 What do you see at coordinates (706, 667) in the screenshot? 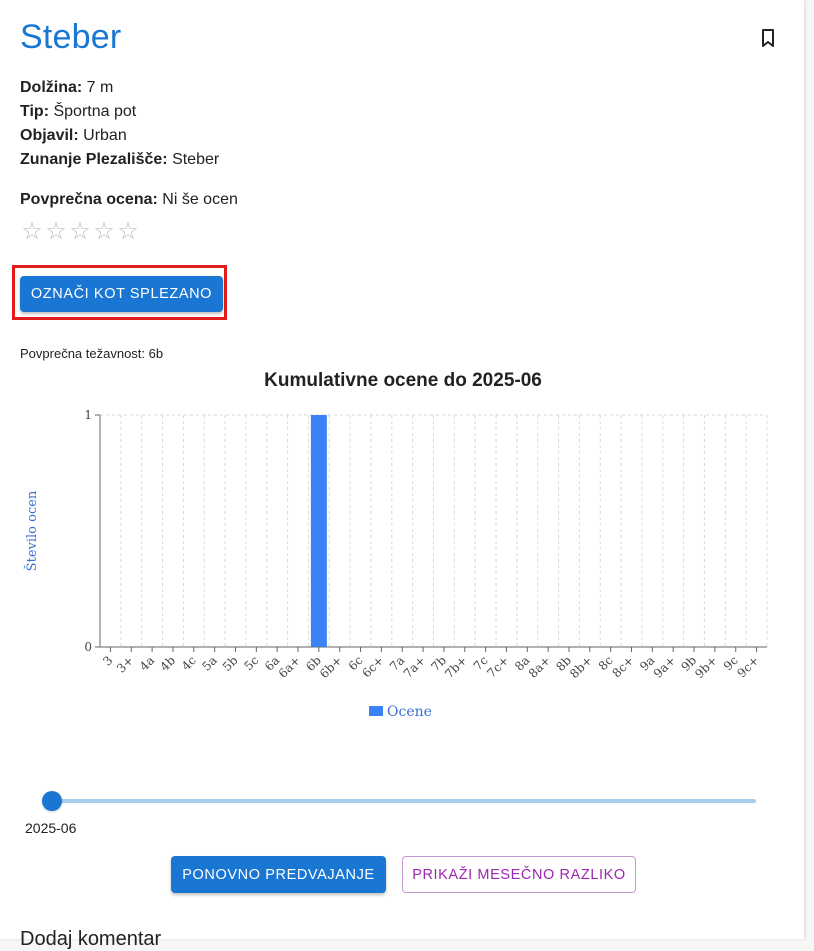
I see `x-tick-label: 9b+` at bounding box center [706, 667].